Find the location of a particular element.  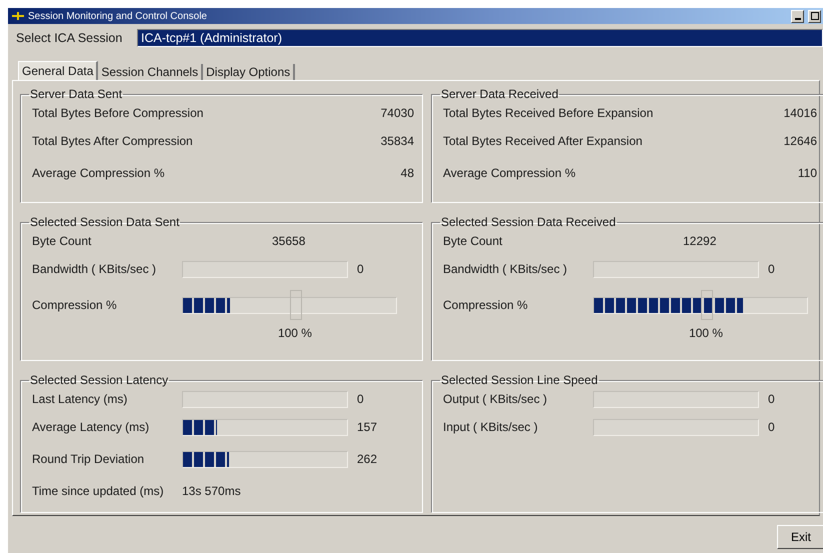

group-title: Server Data Received is located at coordinates (500, 94).